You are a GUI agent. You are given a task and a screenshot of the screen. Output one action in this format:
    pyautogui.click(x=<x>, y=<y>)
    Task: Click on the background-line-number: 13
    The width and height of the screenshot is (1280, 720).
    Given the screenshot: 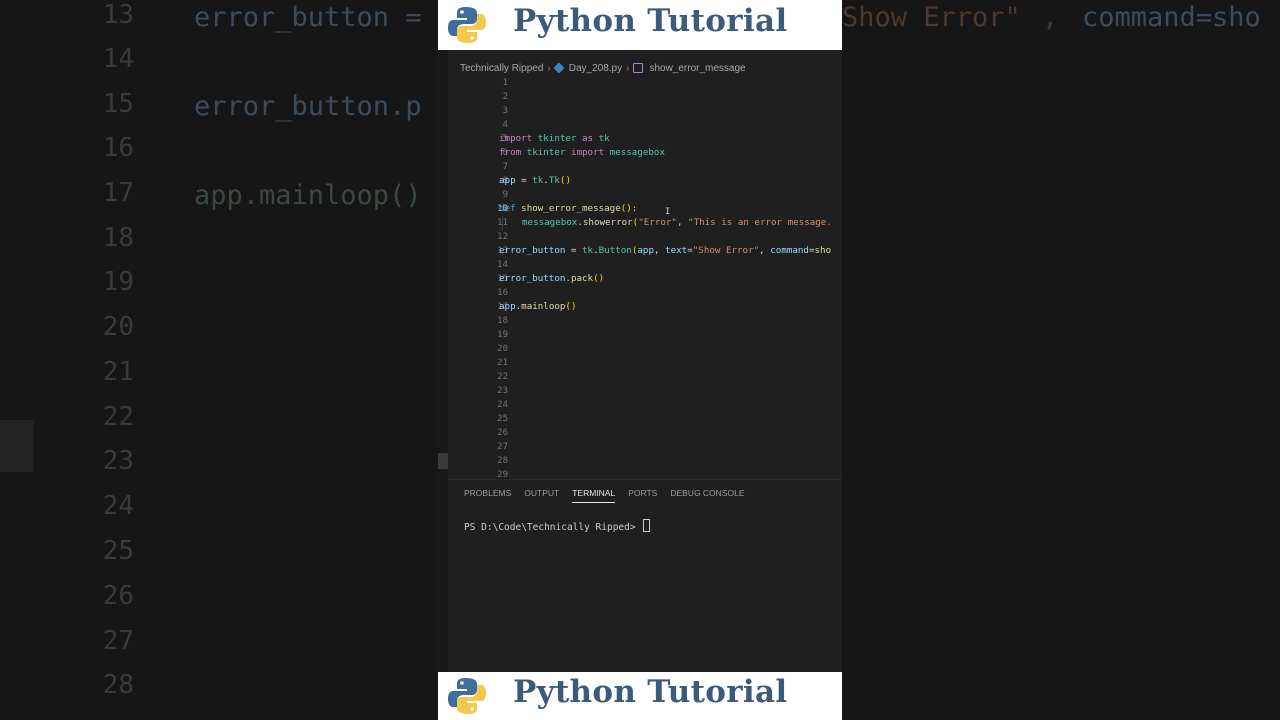 What is the action you would take?
    pyautogui.click(x=118, y=15)
    